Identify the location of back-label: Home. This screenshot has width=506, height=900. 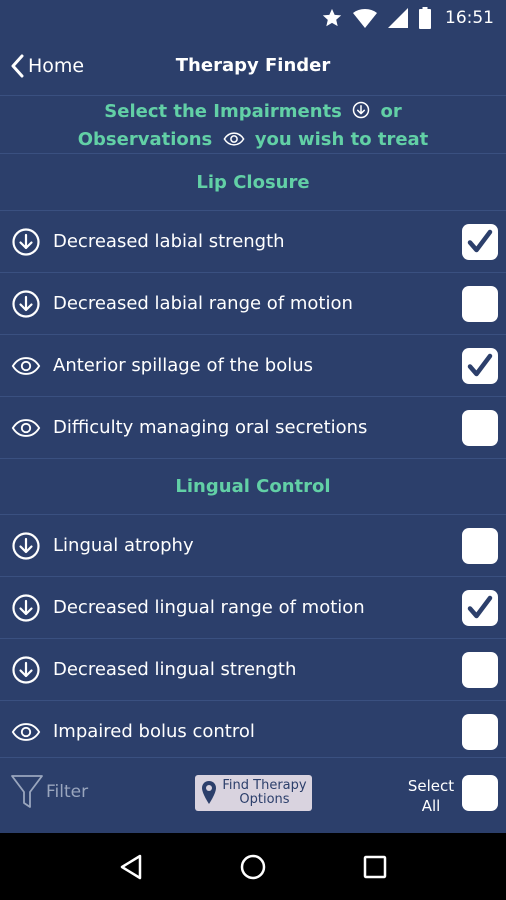
(56, 66).